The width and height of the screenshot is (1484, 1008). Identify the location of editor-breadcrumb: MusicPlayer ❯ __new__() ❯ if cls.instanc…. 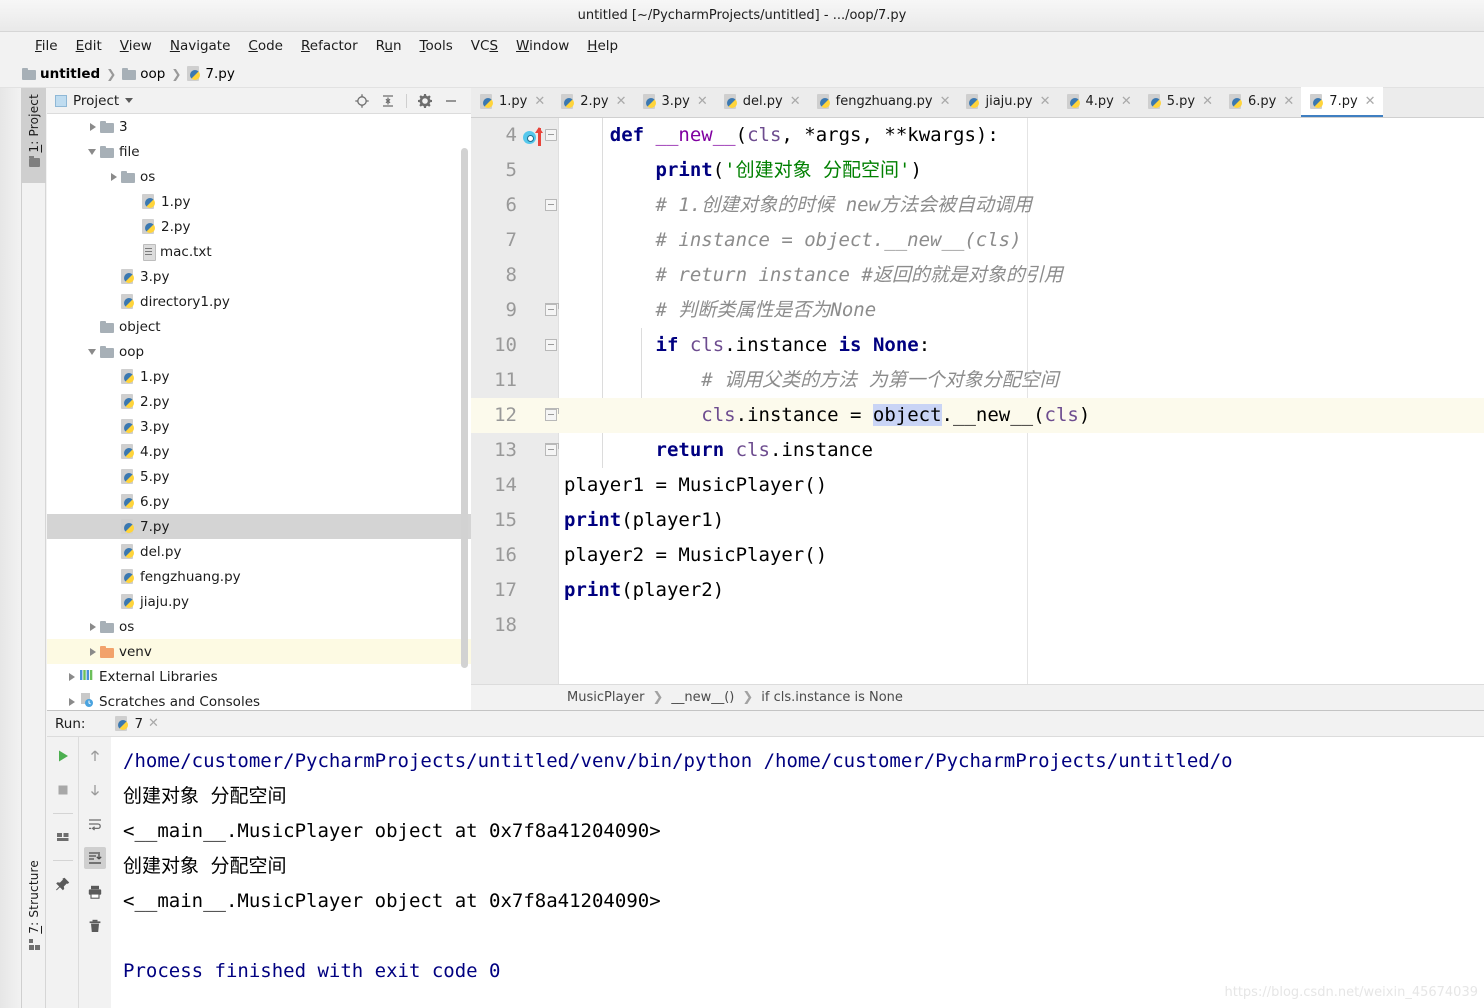
(977, 697).